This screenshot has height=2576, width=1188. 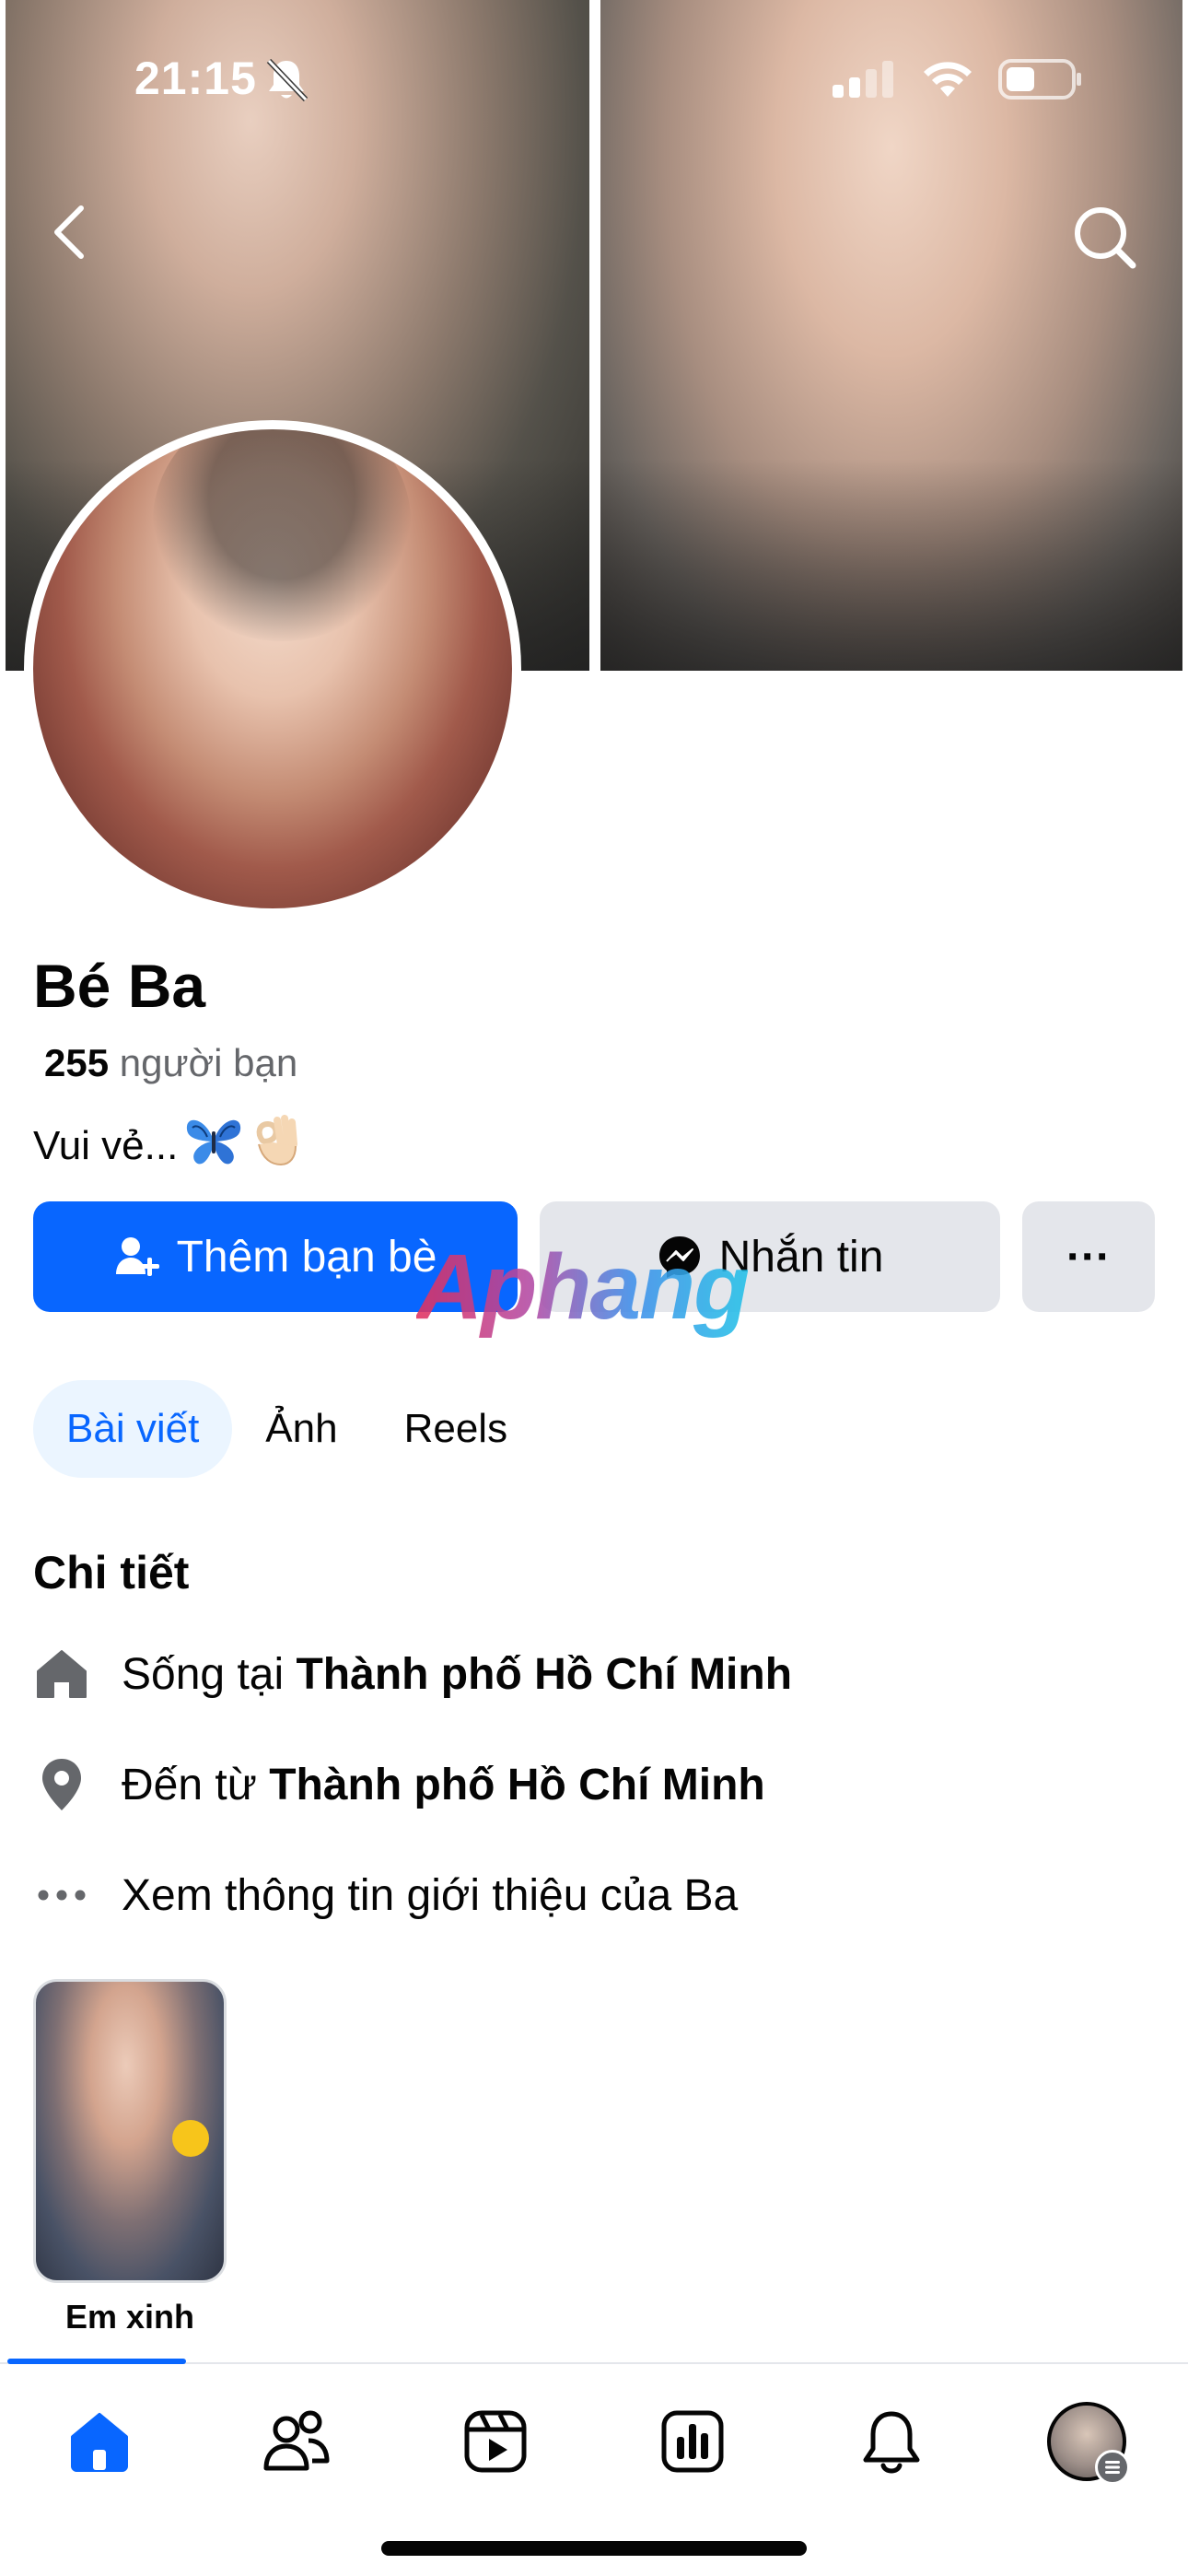 I want to click on profile-avatar, so click(x=272, y=669).